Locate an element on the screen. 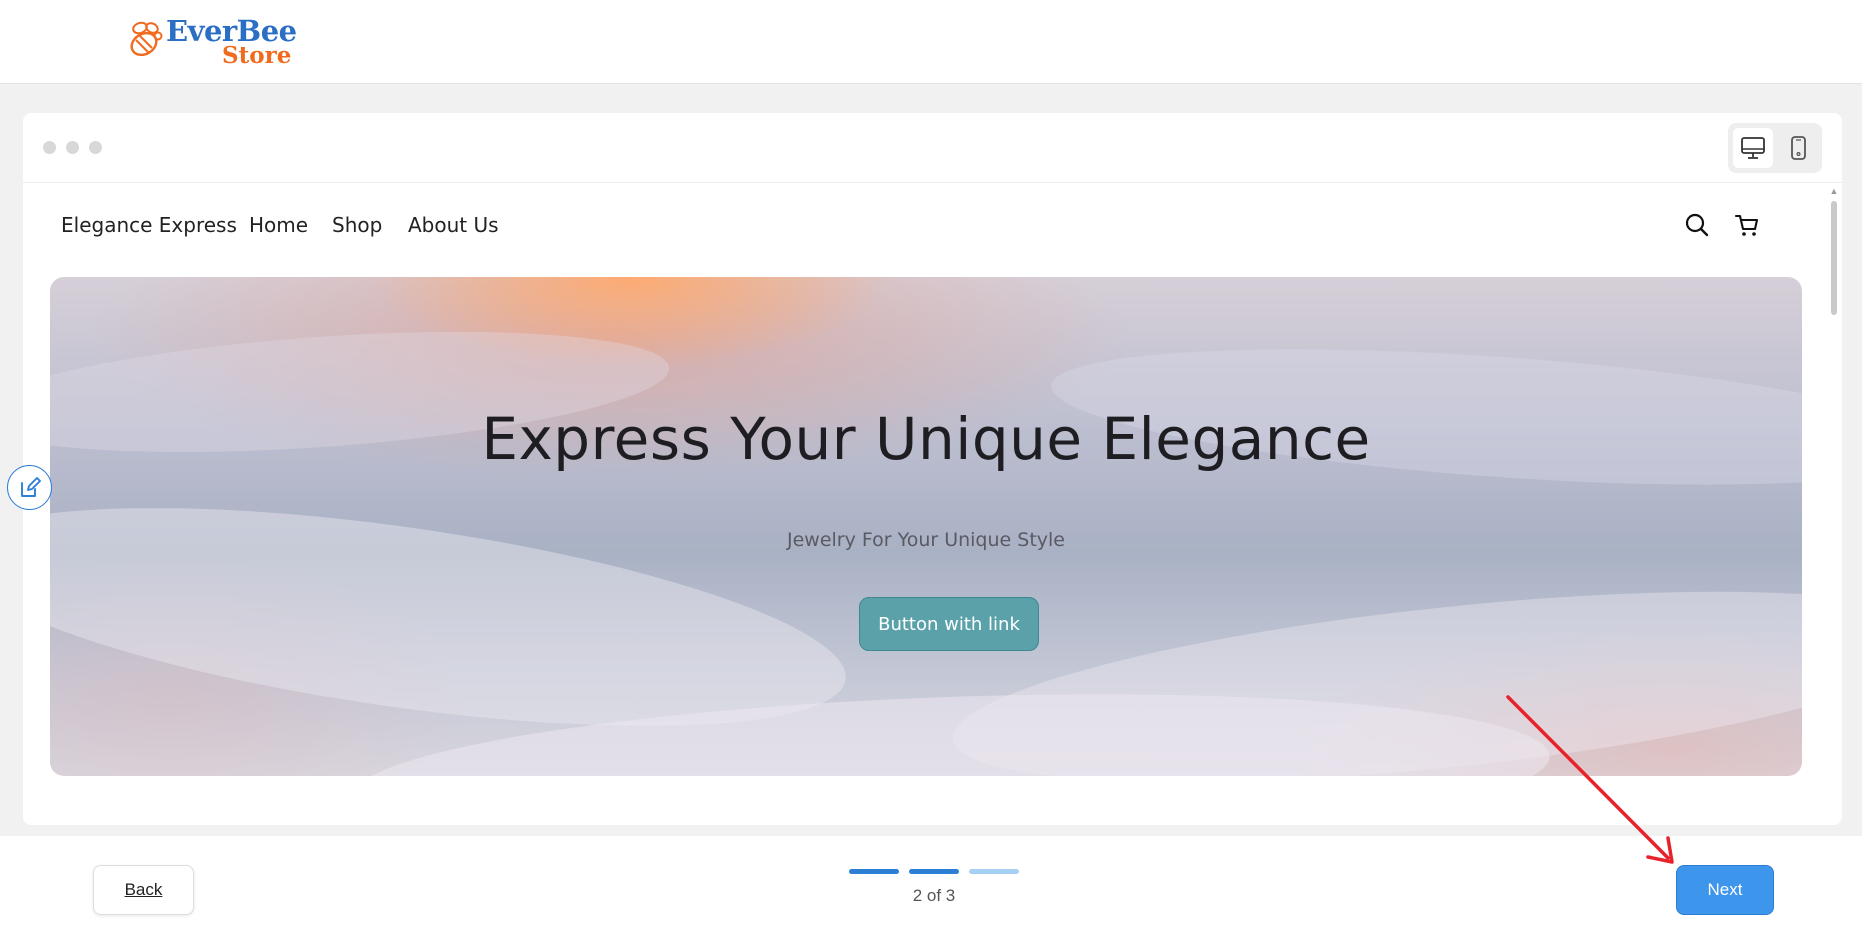  scroll-up-arrow: ▲ is located at coordinates (1834, 191).